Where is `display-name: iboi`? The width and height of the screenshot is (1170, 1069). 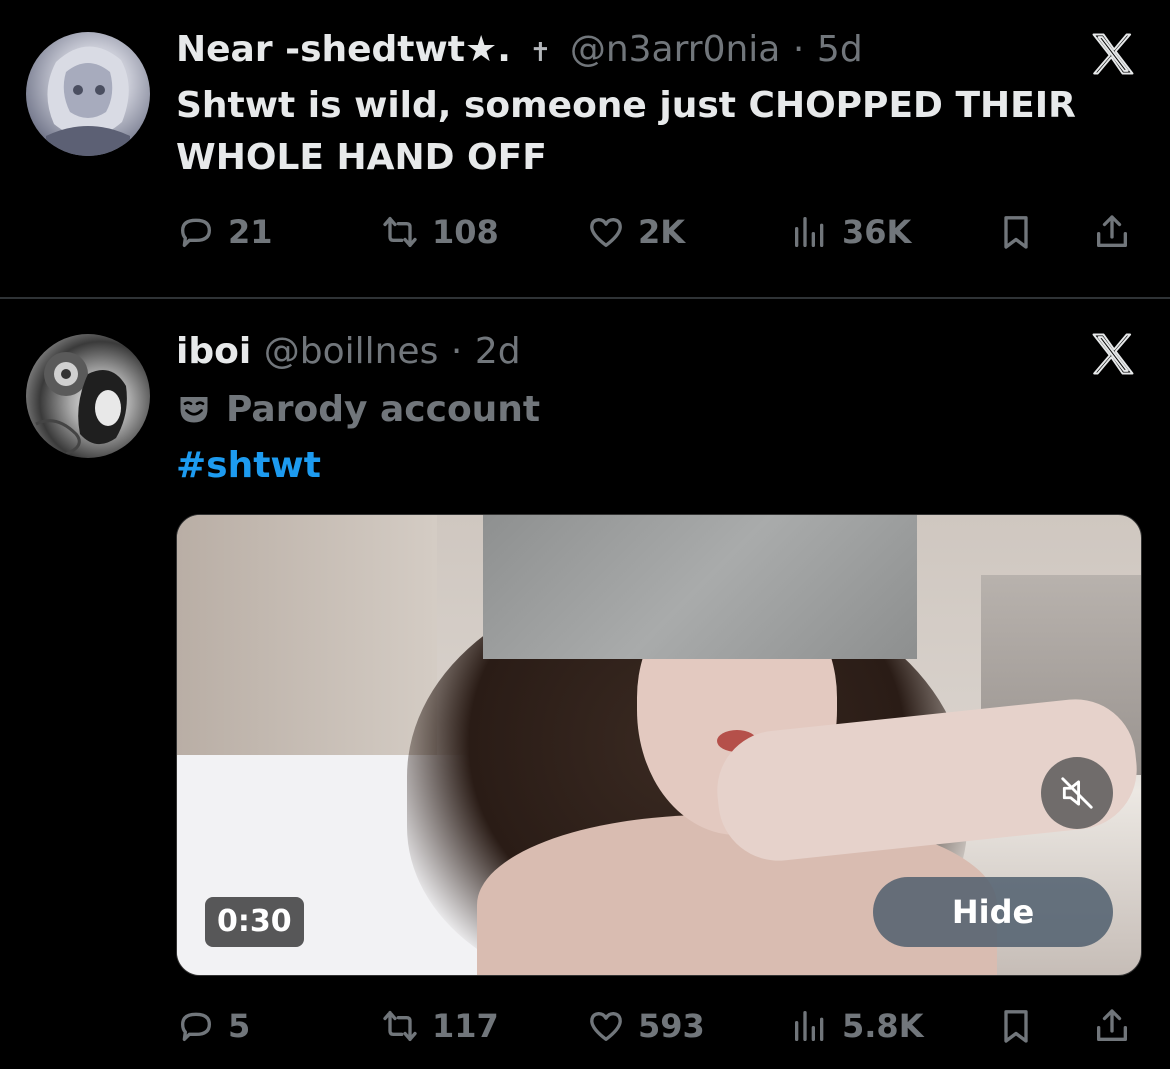 display-name: iboi is located at coordinates (213, 351).